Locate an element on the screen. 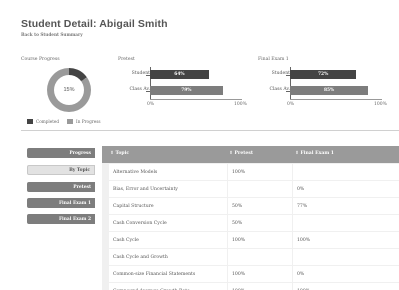 This screenshot has width=399, height=290. table-row: Cash Cycle and Growth is located at coordinates (250, 257).